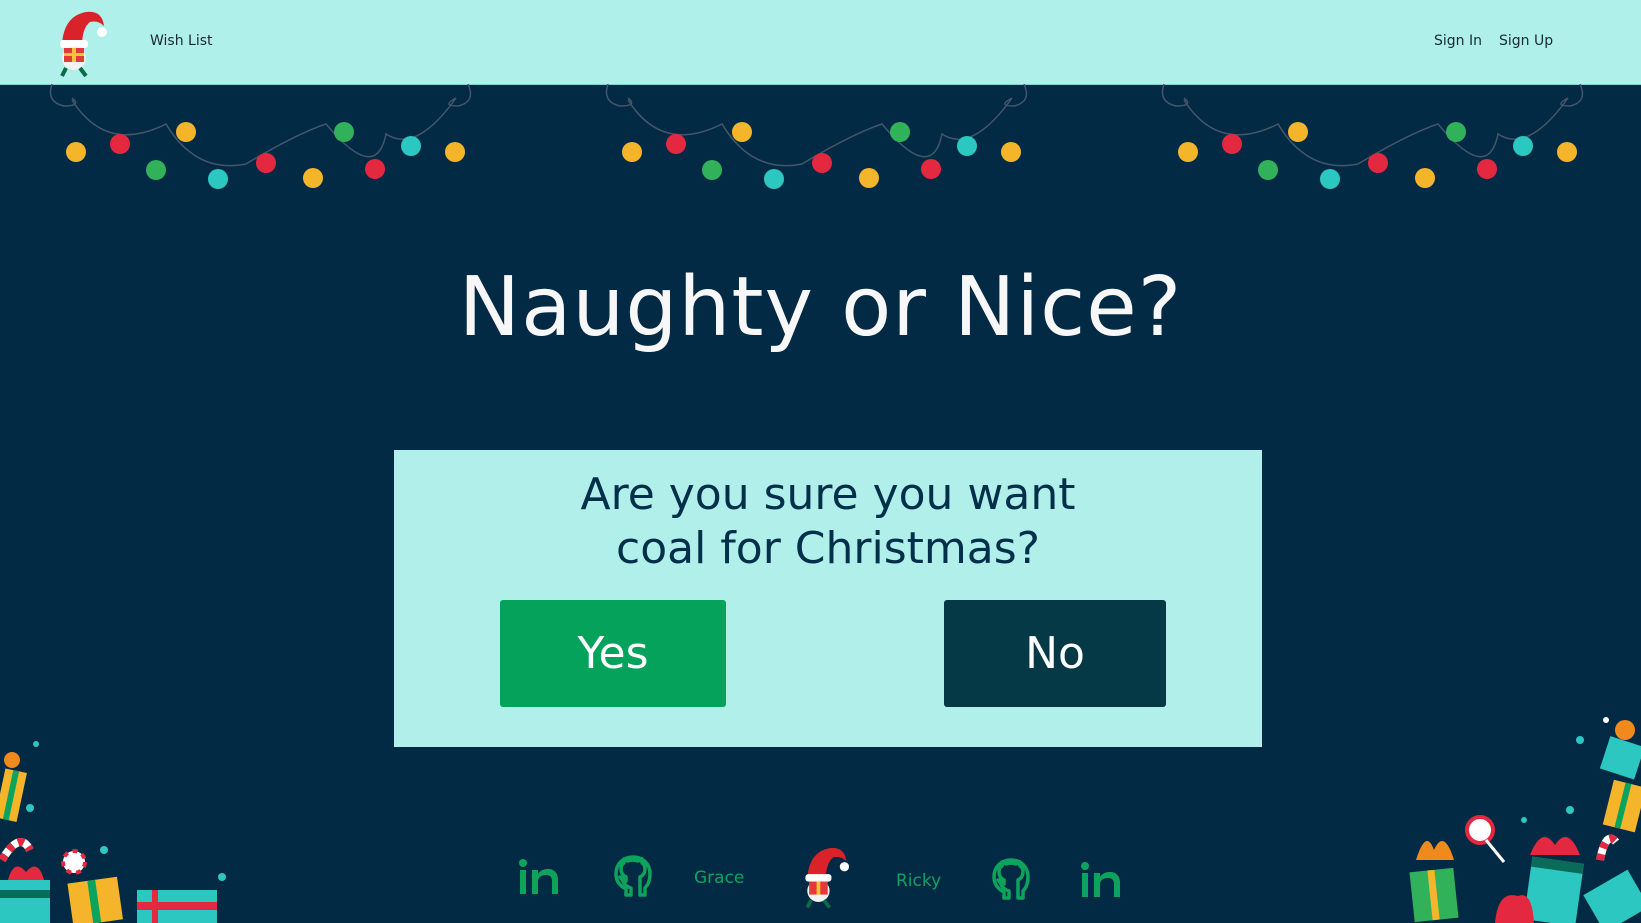 The image size is (1641, 923). What do you see at coordinates (820, 307) in the screenshot?
I see `page-title: Naughty or Nice?` at bounding box center [820, 307].